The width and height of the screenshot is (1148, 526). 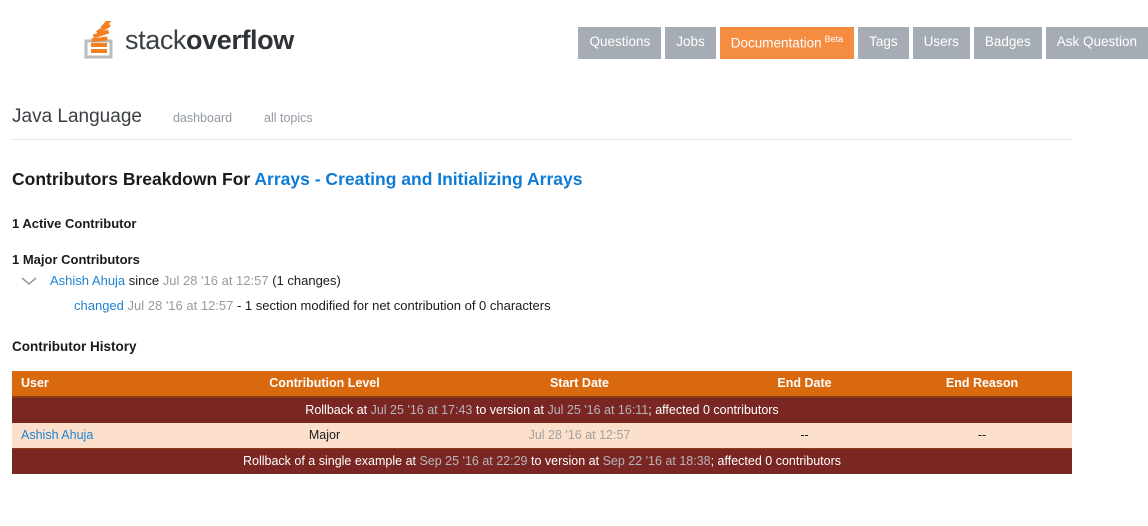 I want to click on nav-item-jobs: Jobs, so click(x=690, y=43).